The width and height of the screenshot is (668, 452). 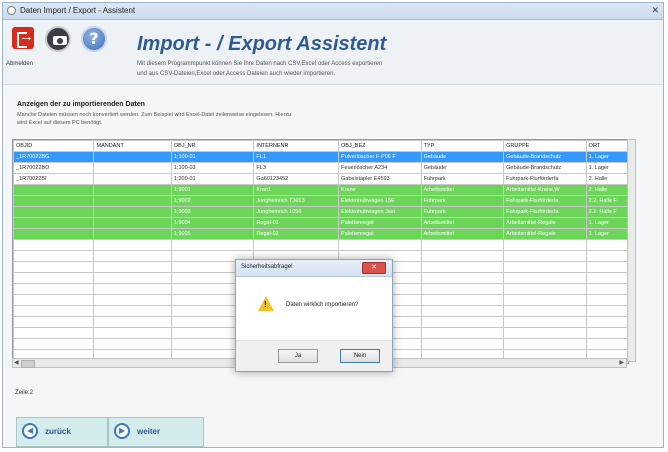 I want to click on scroll-thumb, so click(x=28, y=364).